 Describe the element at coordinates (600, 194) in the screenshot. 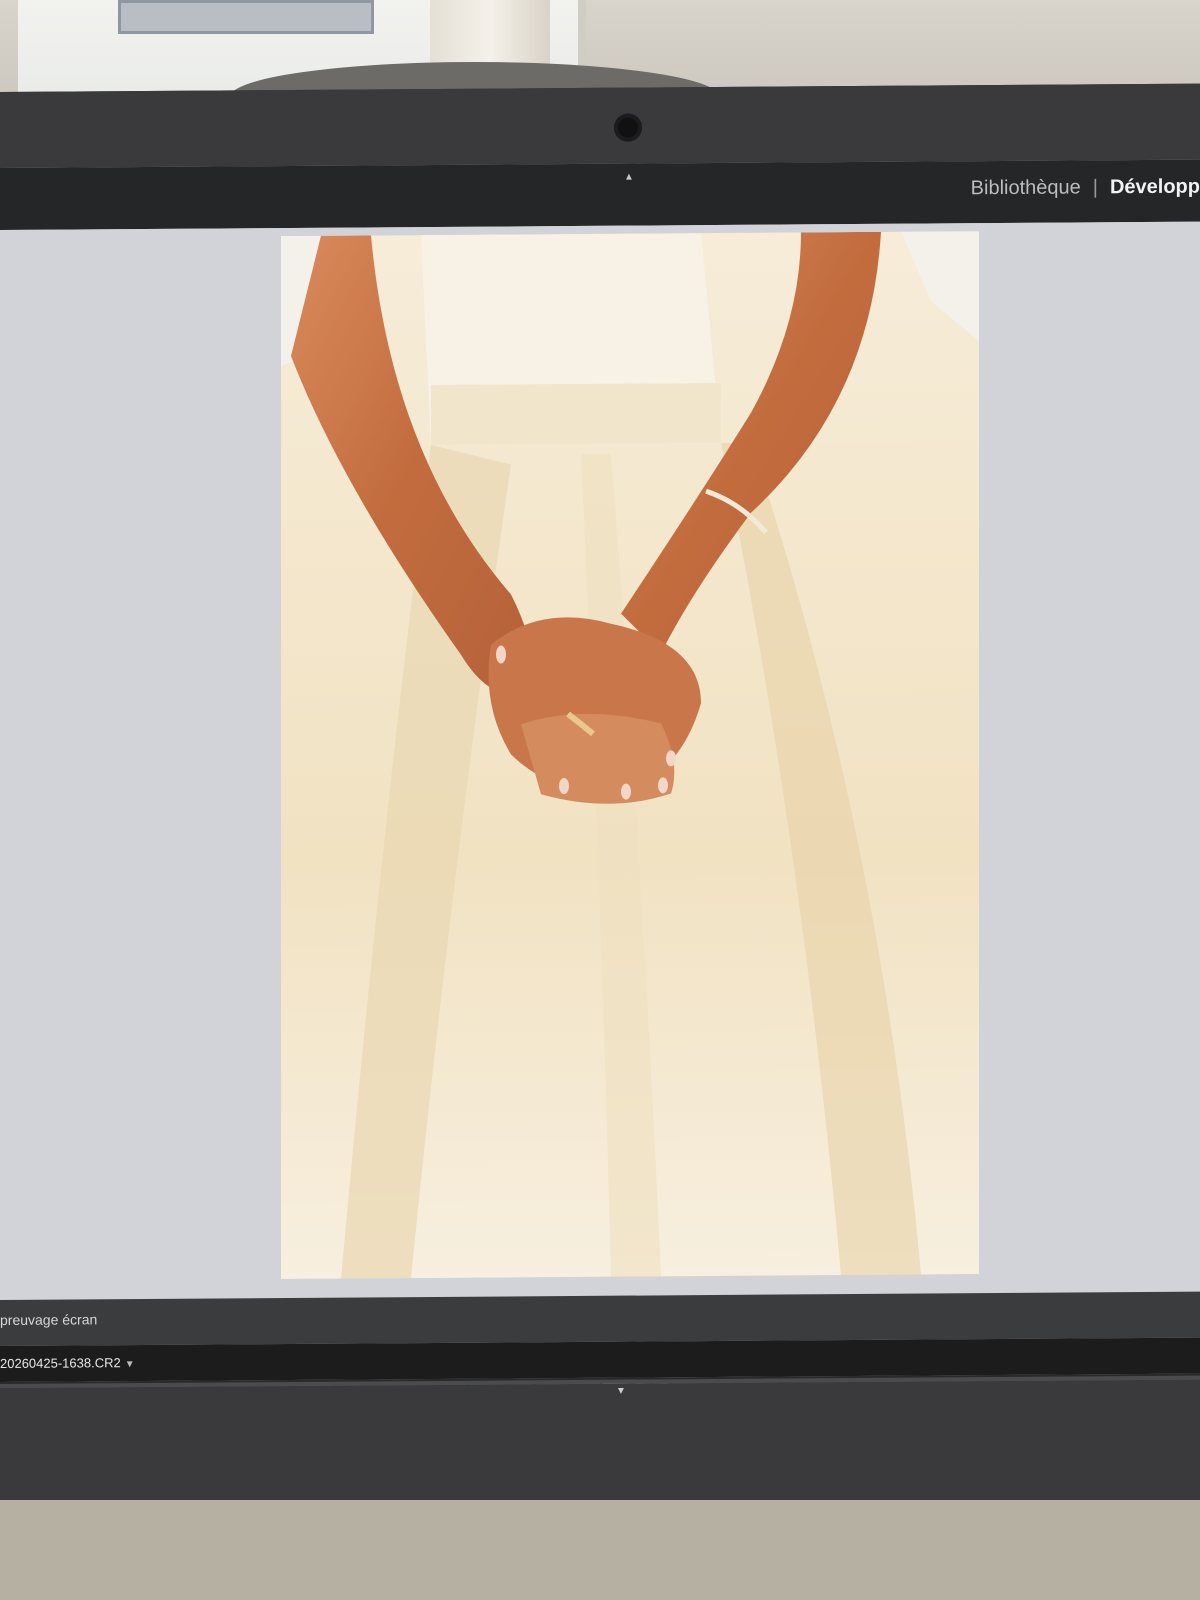

I see `module-bar: ▲ Bibliothèque | Développ` at that location.